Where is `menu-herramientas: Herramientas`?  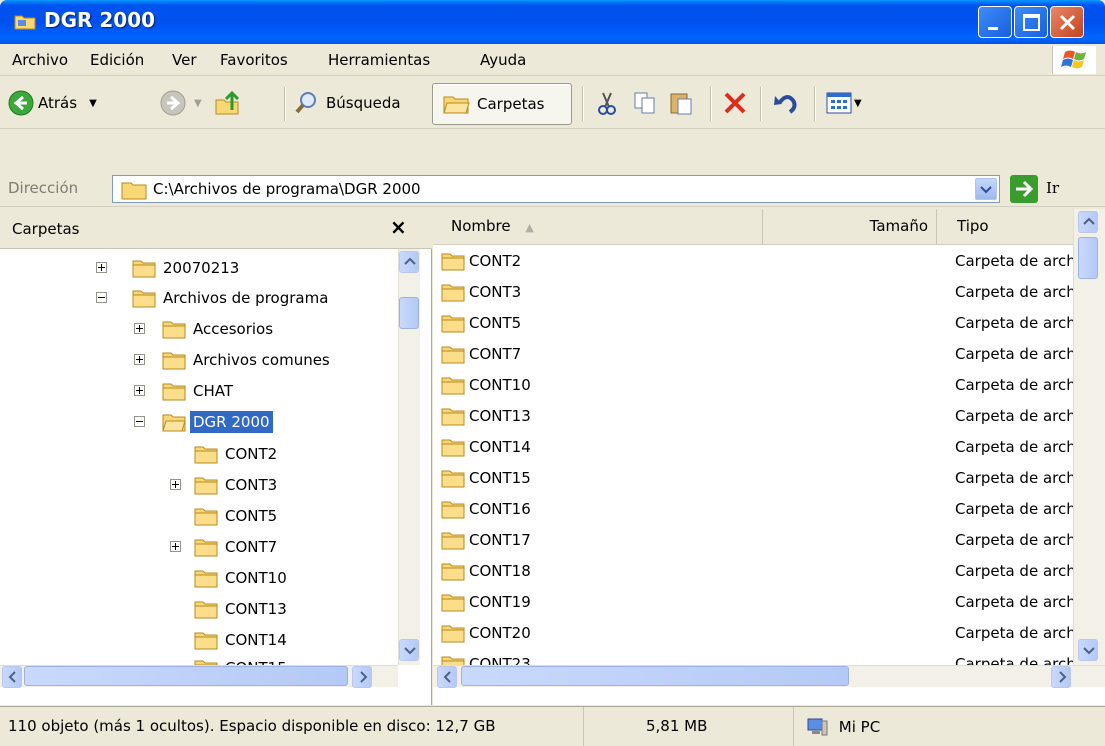 menu-herramientas: Herramientas is located at coordinates (379, 60).